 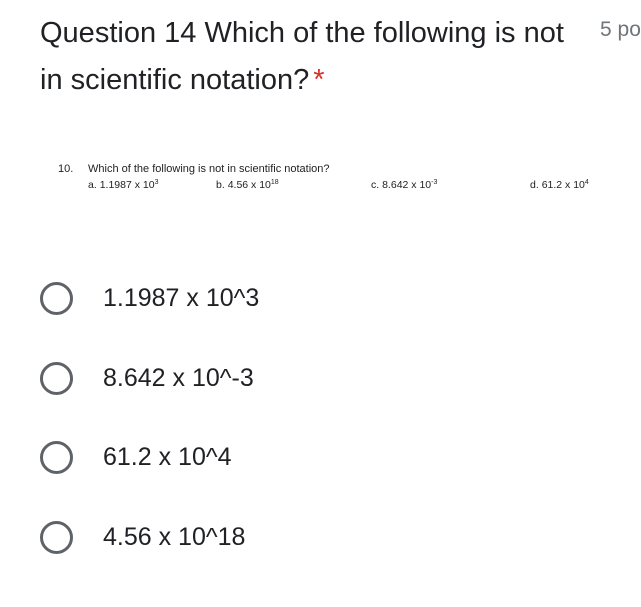 I want to click on points-label: 5 po, so click(x=620, y=29).